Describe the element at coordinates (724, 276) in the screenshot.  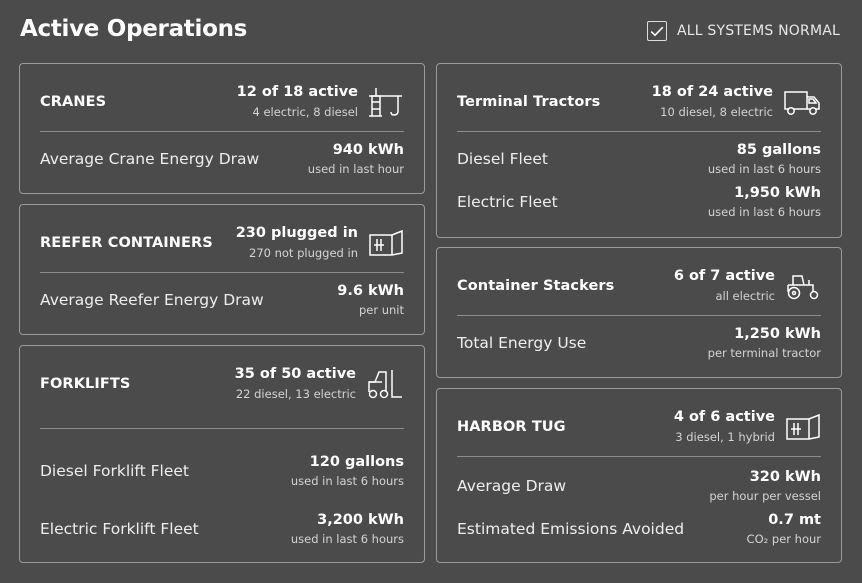
I see `active-count: 6 of 7 active` at that location.